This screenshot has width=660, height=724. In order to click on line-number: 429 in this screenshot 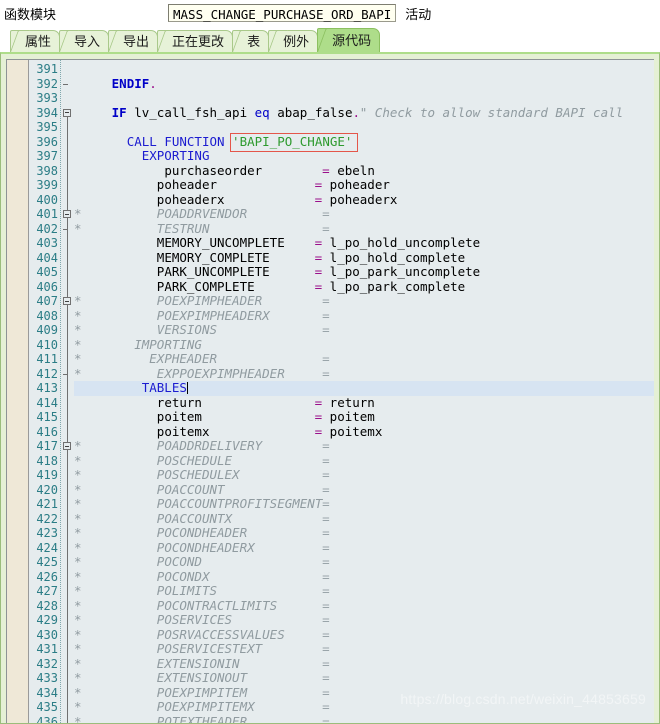, I will do `click(47, 620)`.